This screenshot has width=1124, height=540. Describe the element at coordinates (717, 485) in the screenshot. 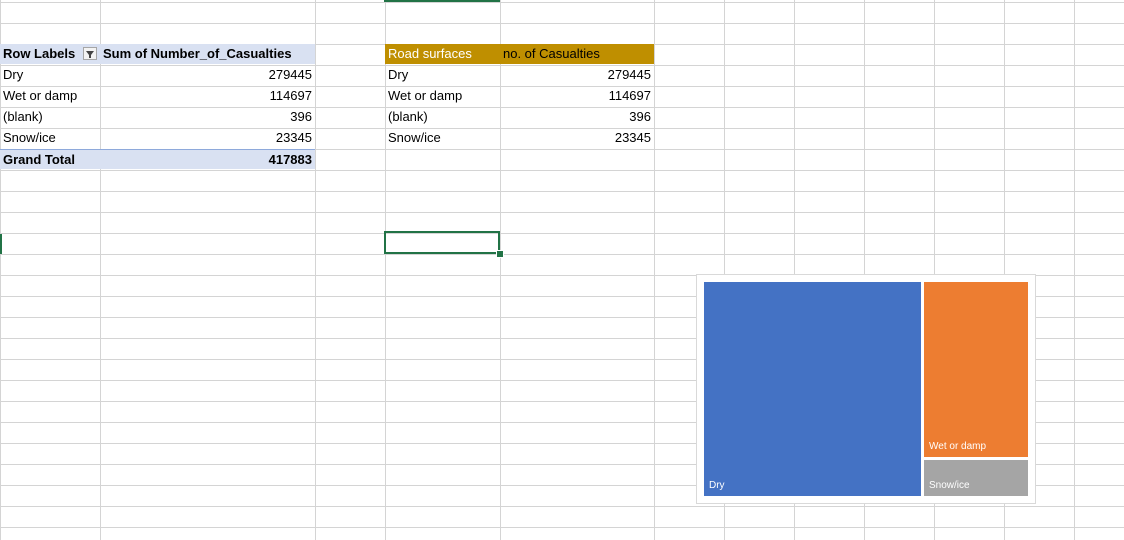

I see `treemap-tile-label: Dry` at that location.